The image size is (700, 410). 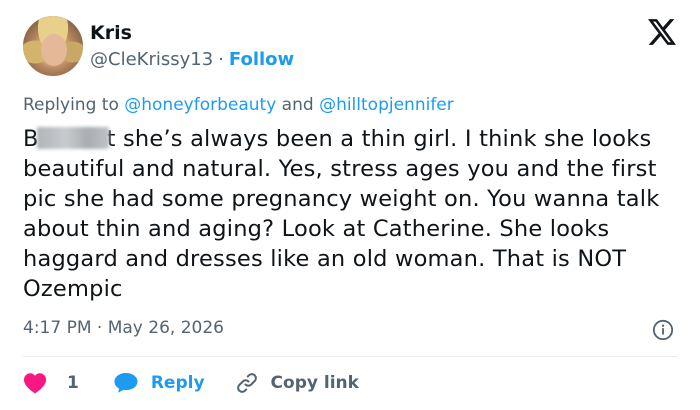 What do you see at coordinates (57, 328) in the screenshot?
I see `post-time: 4:17 PM` at bounding box center [57, 328].